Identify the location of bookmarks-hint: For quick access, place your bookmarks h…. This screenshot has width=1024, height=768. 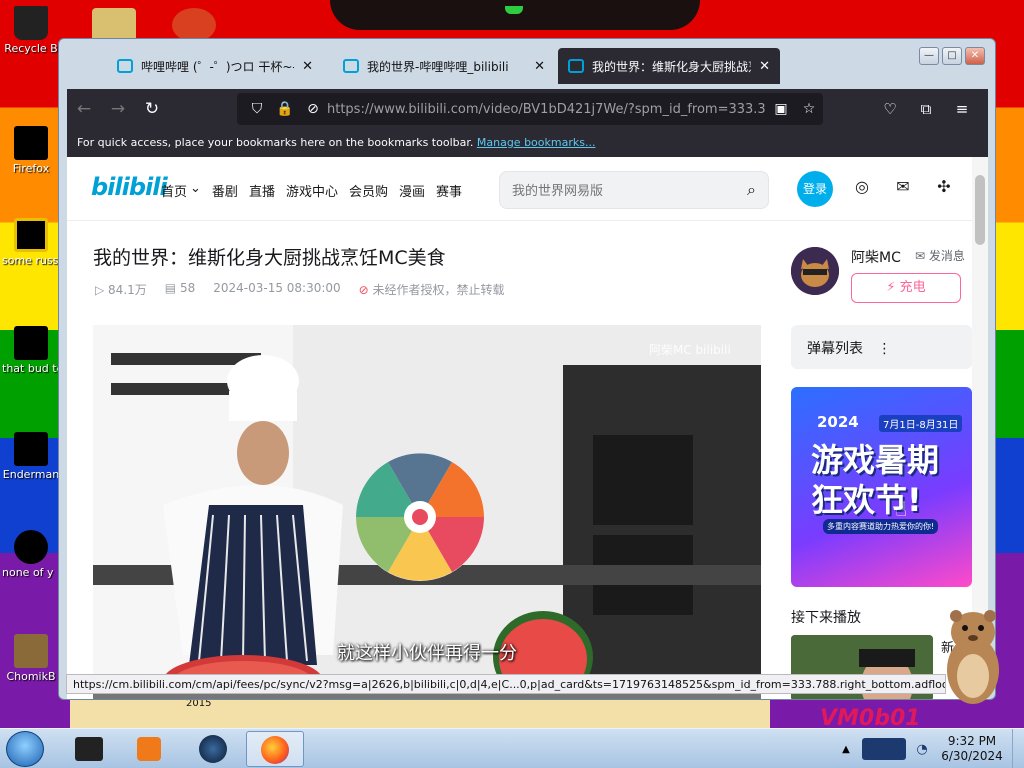
(275, 142).